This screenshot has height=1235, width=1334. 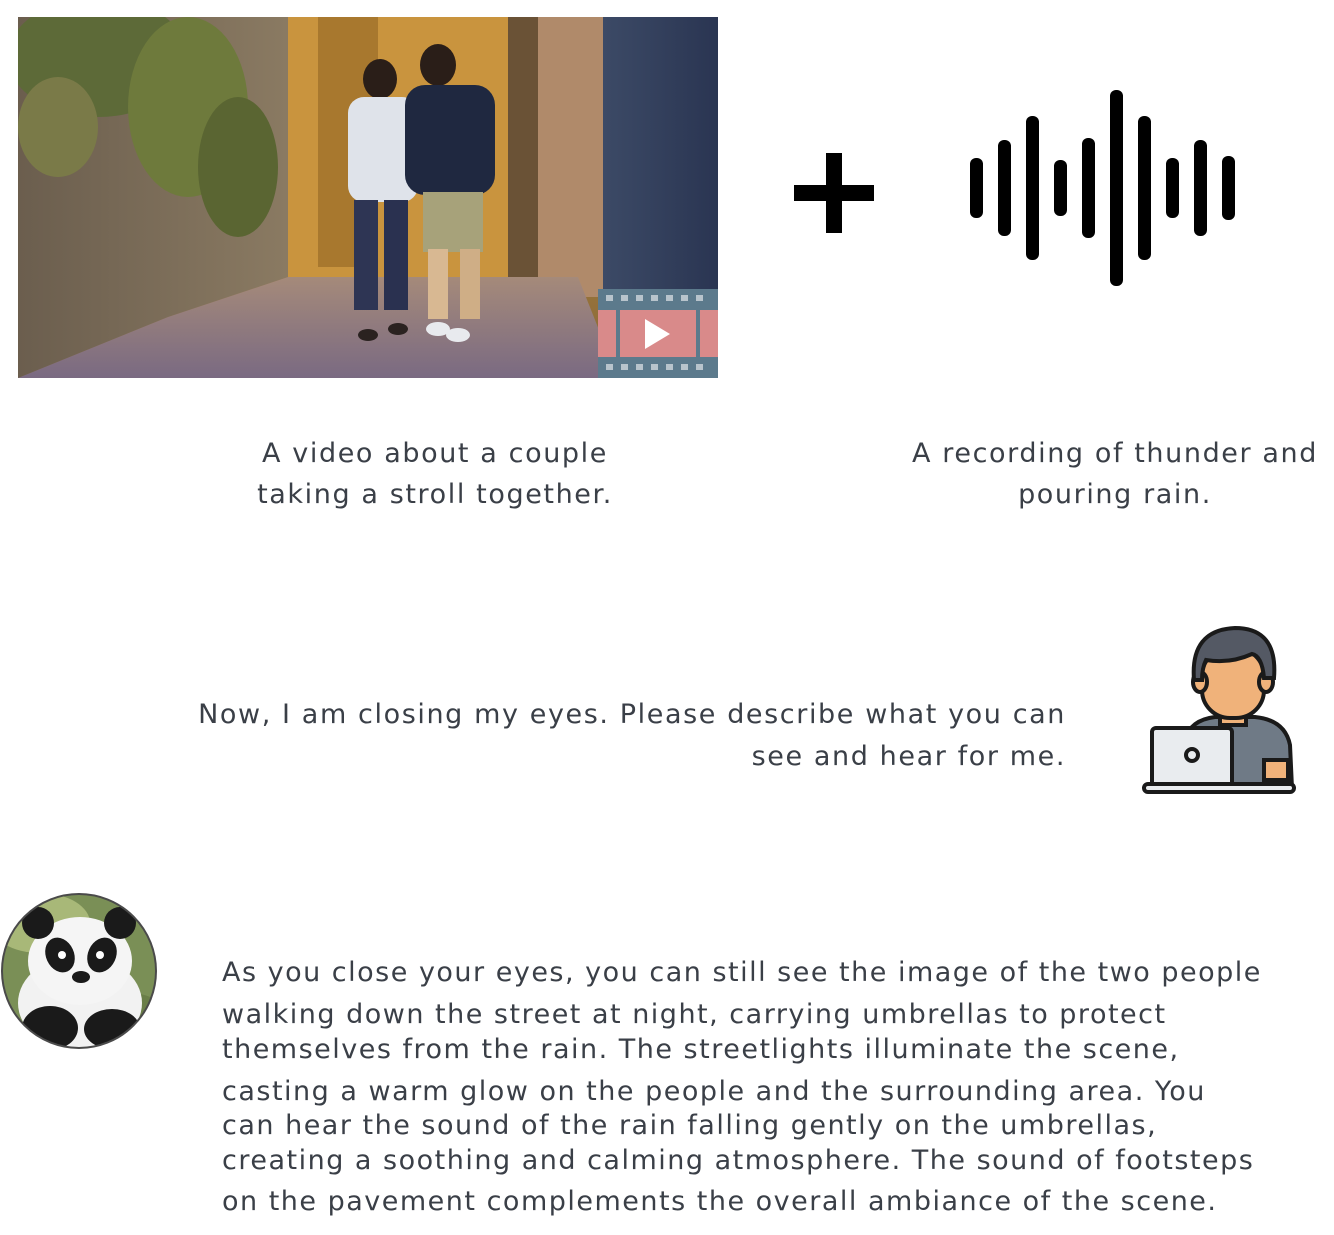 What do you see at coordinates (435, 453) in the screenshot?
I see `caption-line: A video about a couple` at bounding box center [435, 453].